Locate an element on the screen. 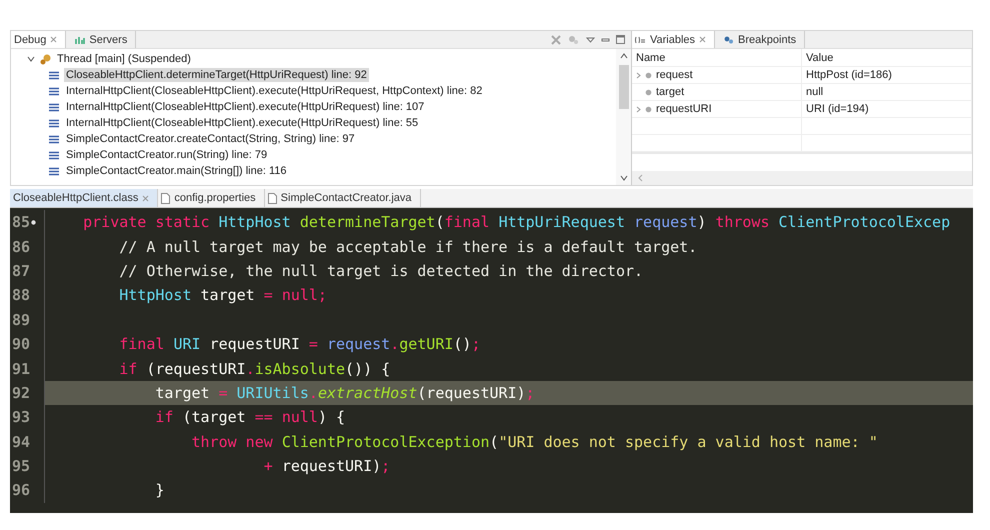 This screenshot has width=990, height=530. line-number: 91 is located at coordinates (21, 369).